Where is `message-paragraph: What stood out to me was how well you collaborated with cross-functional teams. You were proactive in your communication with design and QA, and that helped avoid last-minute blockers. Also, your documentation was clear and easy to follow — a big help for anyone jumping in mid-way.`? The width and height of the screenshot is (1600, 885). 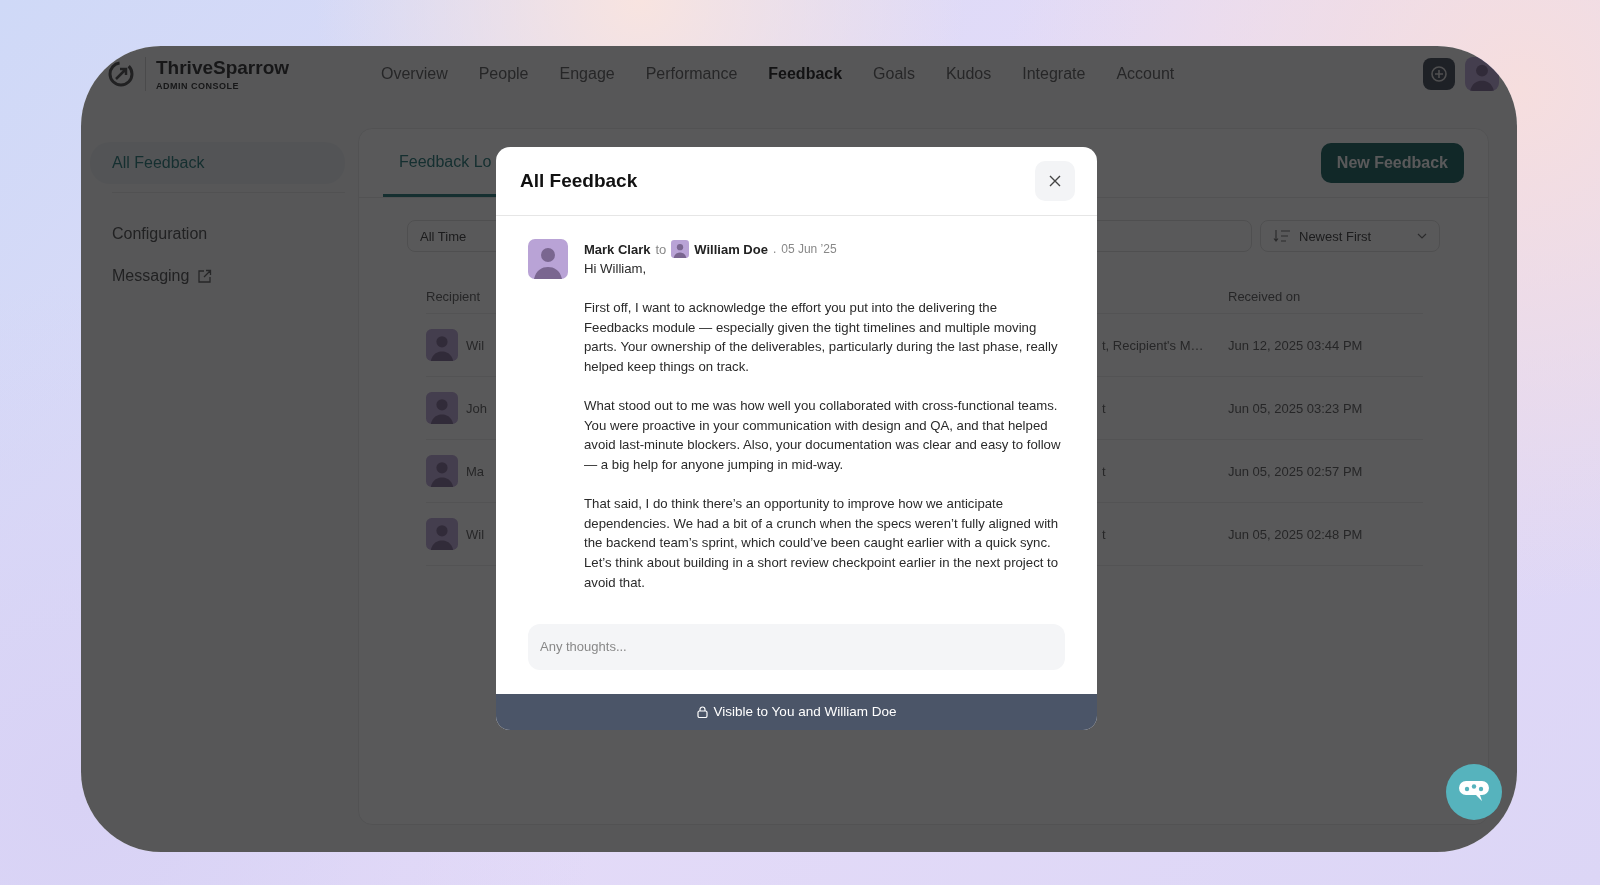 message-paragraph: What stood out to me was how well you collaborated with cross-functional teams. You were proactive in your communication with design and QA, and that helped avoid last-minute blockers. Also, your documentation was clear and easy to follow — a big help for anyone jumping in mid-way. is located at coordinates (823, 435).